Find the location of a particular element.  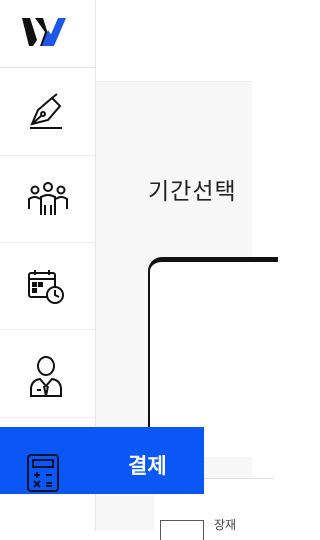

brand-logo-icon is located at coordinates (44, 32).